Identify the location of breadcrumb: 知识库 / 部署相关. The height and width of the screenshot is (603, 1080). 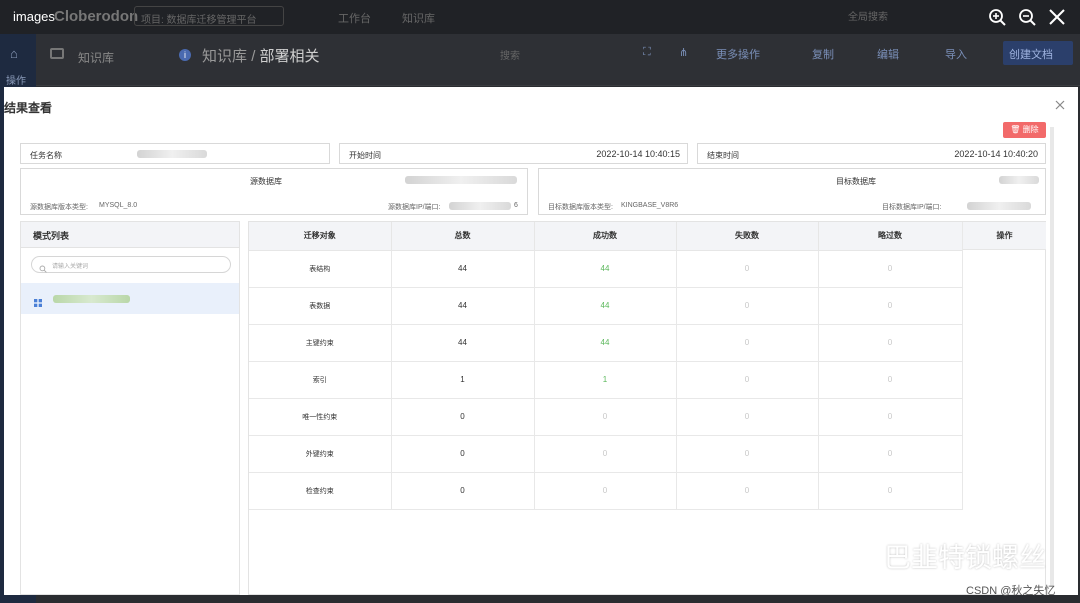
(261, 55).